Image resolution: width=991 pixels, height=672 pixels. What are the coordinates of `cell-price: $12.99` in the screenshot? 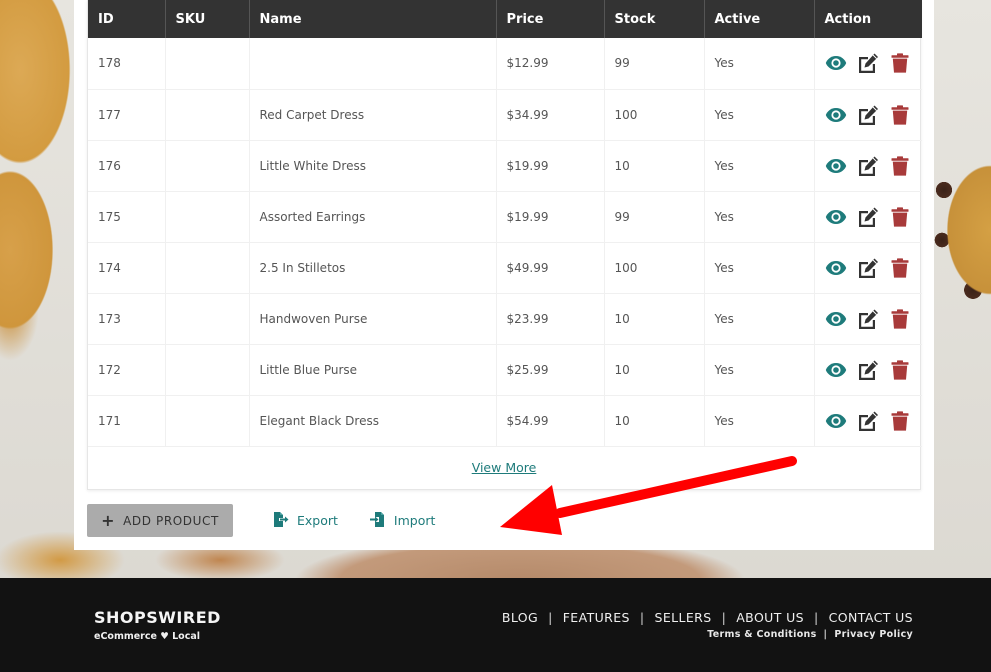 It's located at (550, 64).